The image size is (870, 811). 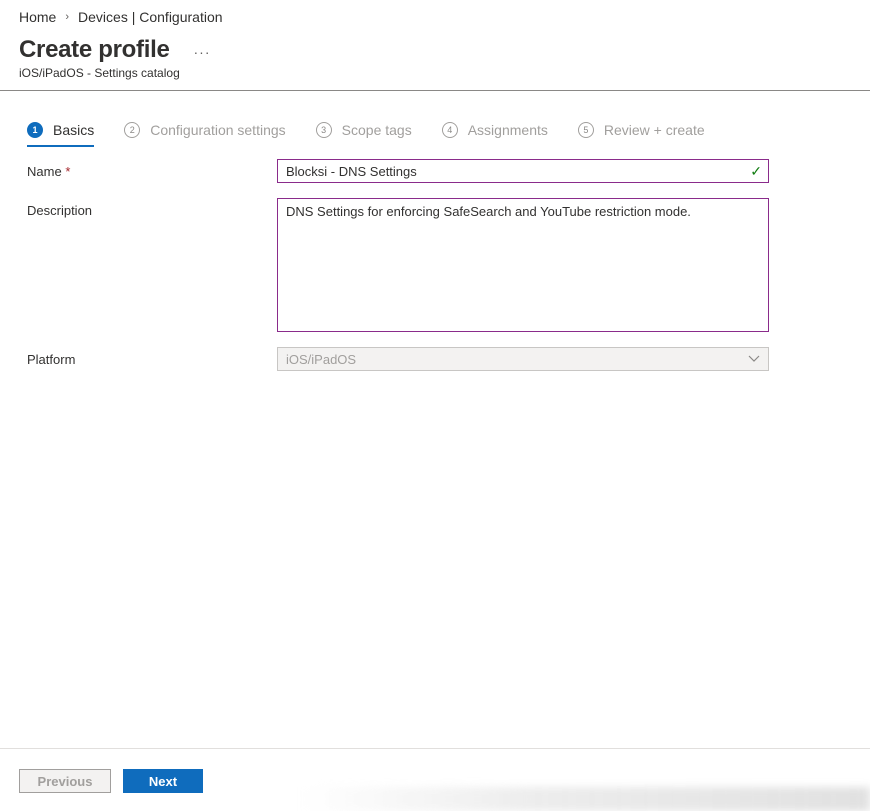 What do you see at coordinates (37, 17) in the screenshot?
I see `breadcrumb-home: Home` at bounding box center [37, 17].